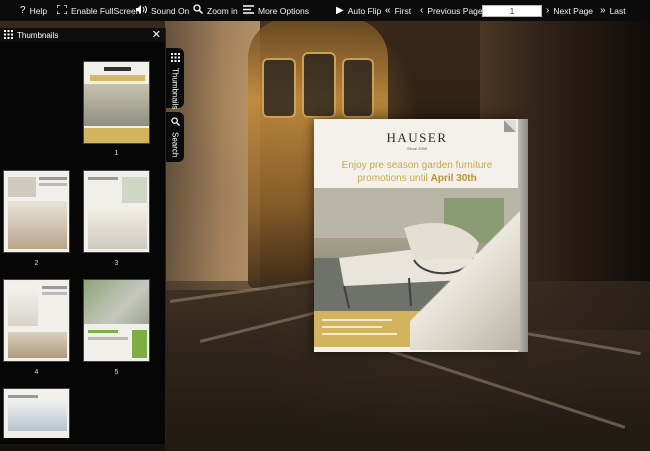 This screenshot has width=650, height=451. I want to click on thumbnail-number: 5, so click(116, 372).